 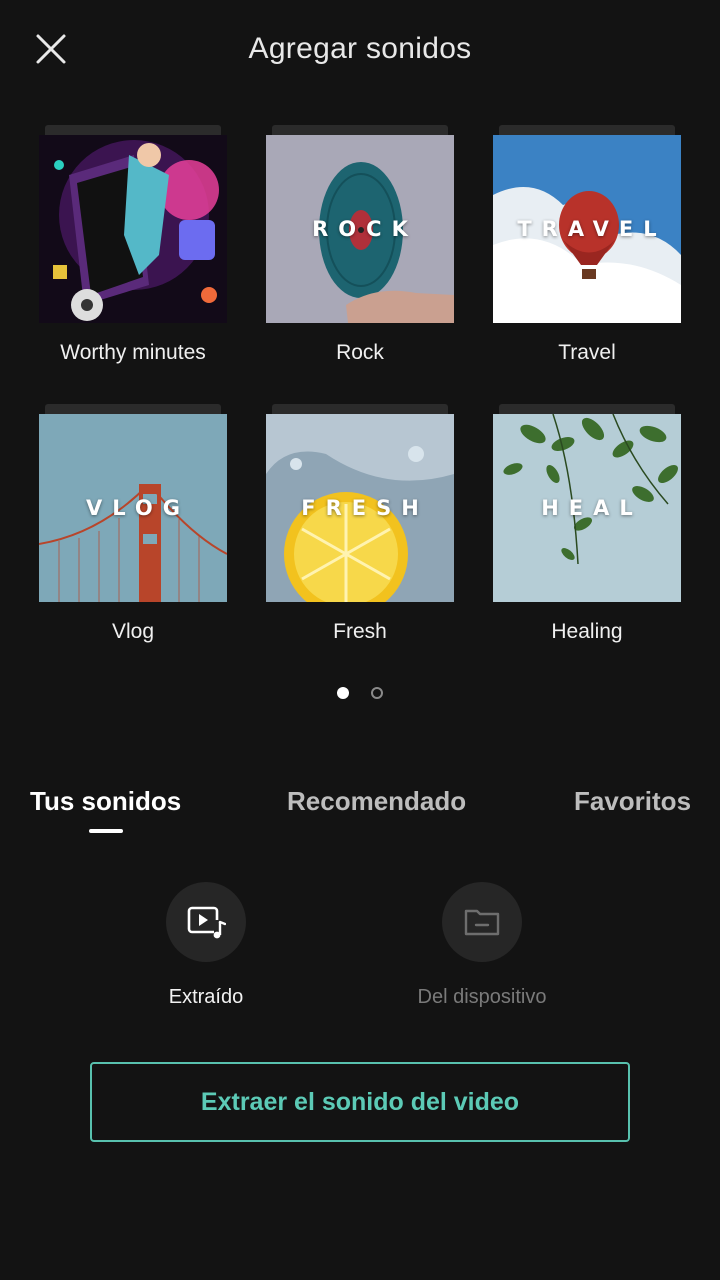 What do you see at coordinates (587, 631) in the screenshot?
I see `category-label: Healing` at bounding box center [587, 631].